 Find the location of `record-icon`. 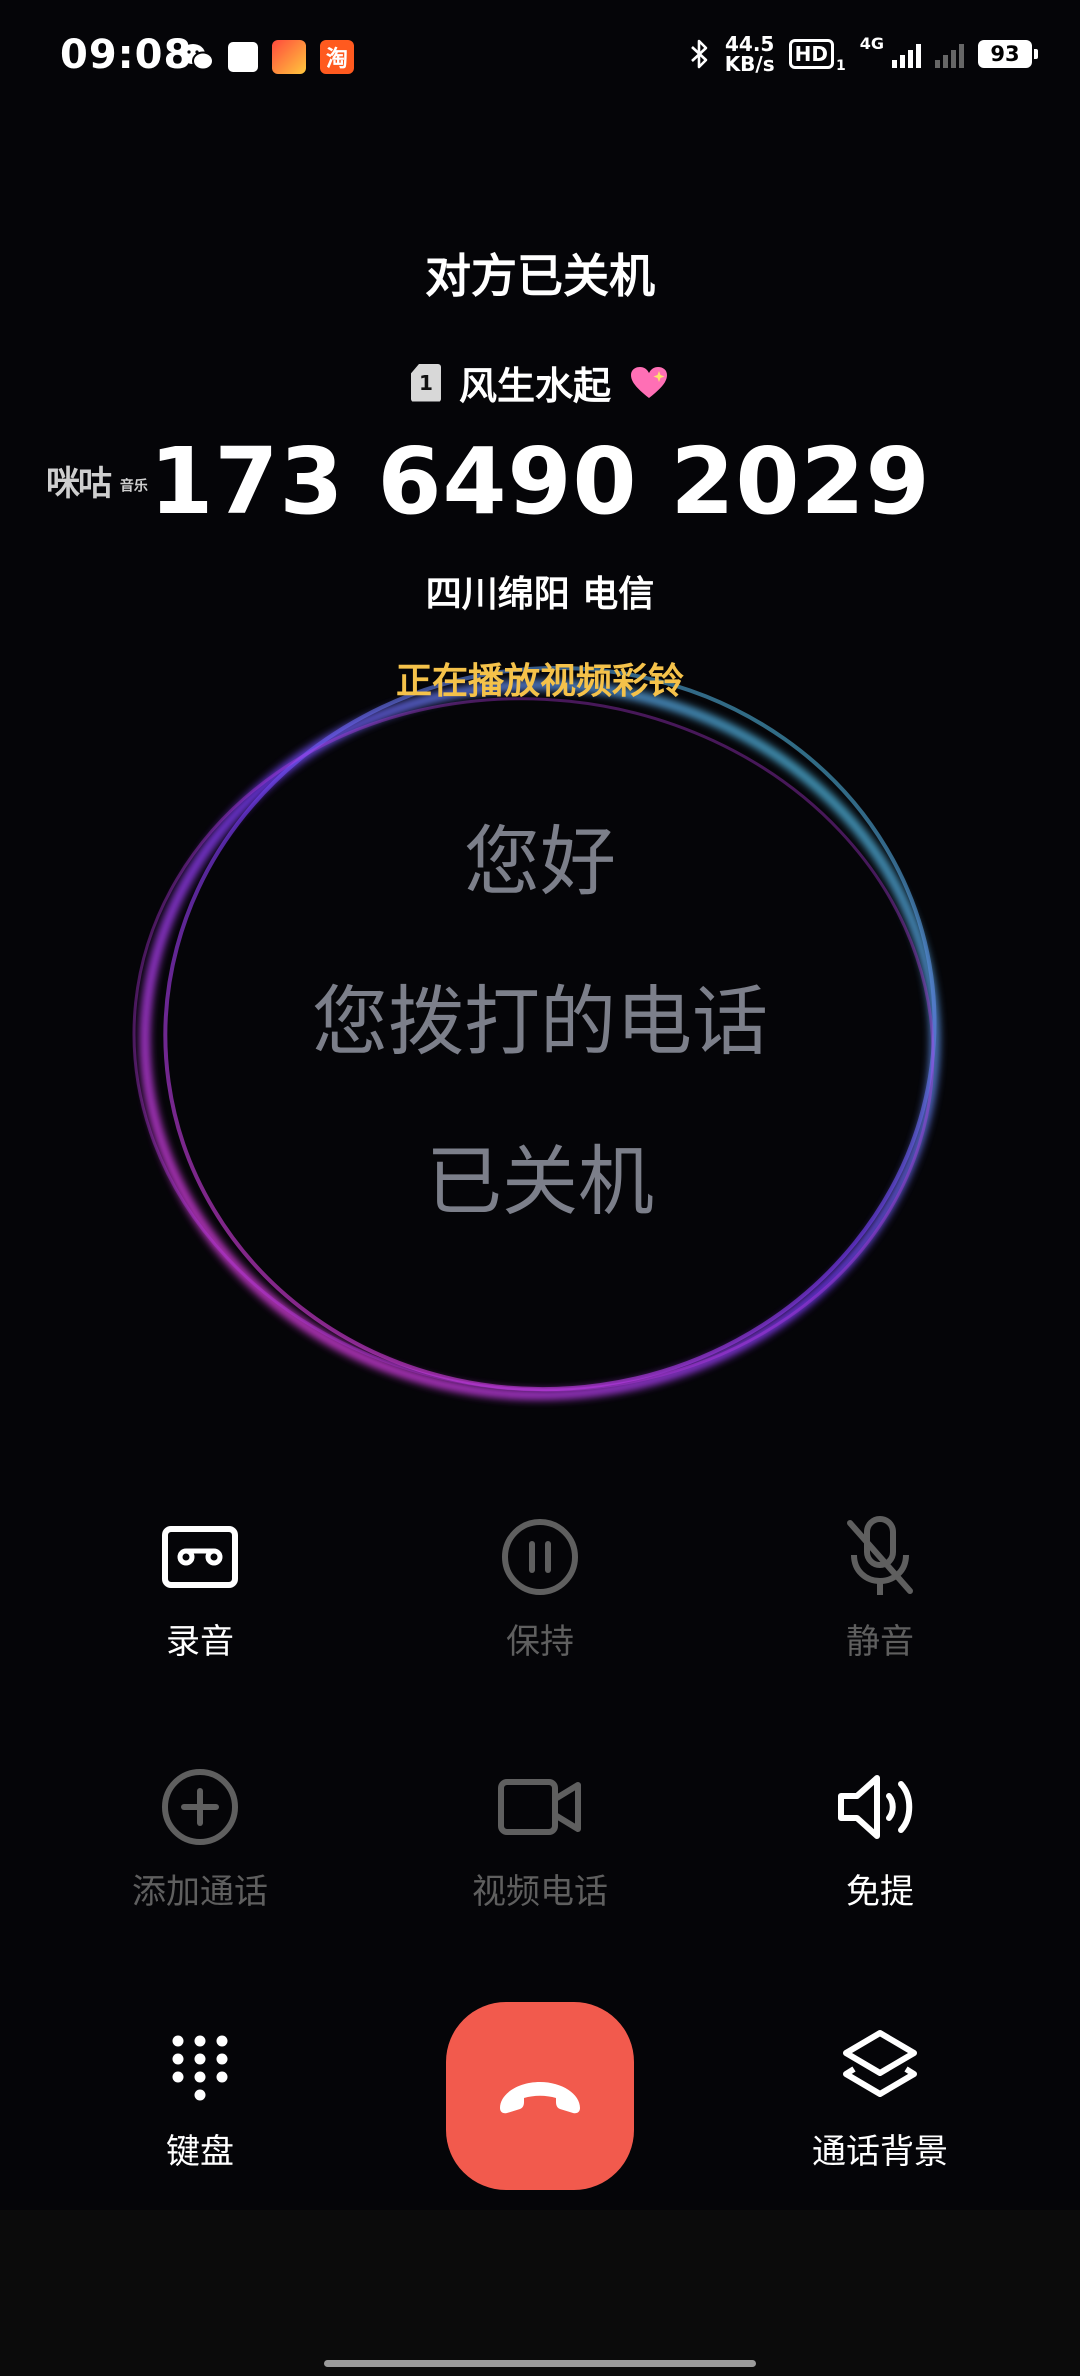

record-icon is located at coordinates (200, 1557).